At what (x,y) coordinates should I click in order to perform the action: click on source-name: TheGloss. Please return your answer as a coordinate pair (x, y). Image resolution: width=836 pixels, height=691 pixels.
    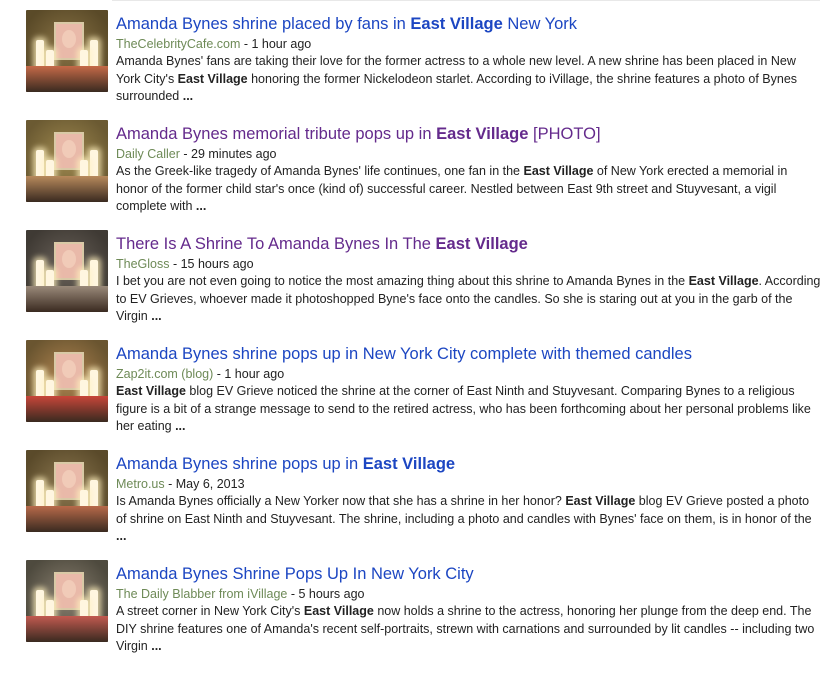
    Looking at the image, I should click on (143, 264).